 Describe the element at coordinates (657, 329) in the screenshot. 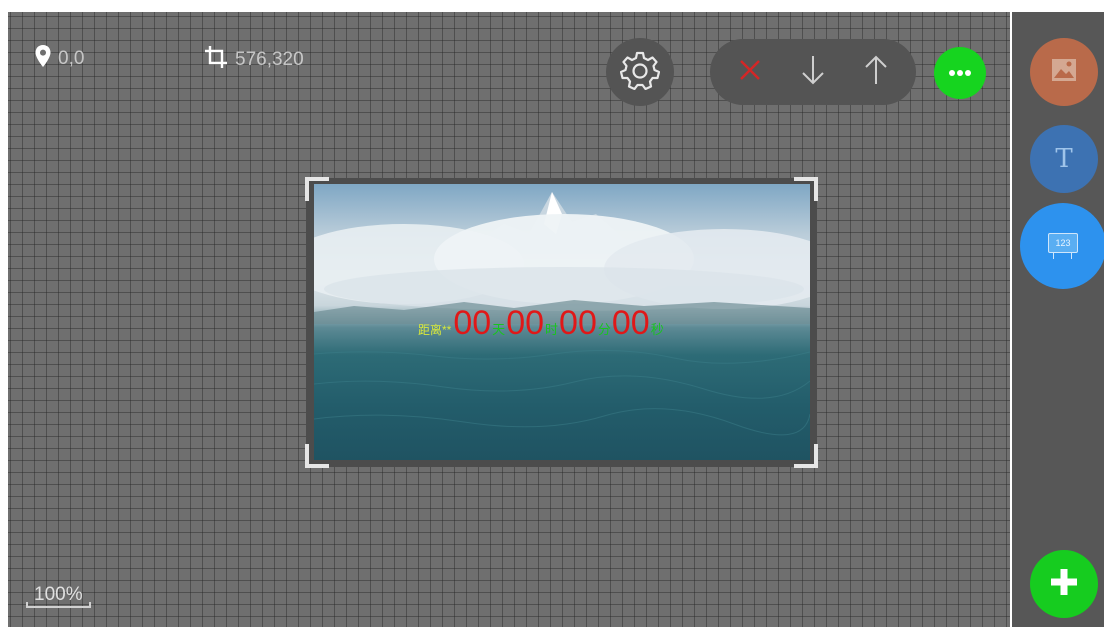

I see `countdown-seconds-unit: 秒` at that location.